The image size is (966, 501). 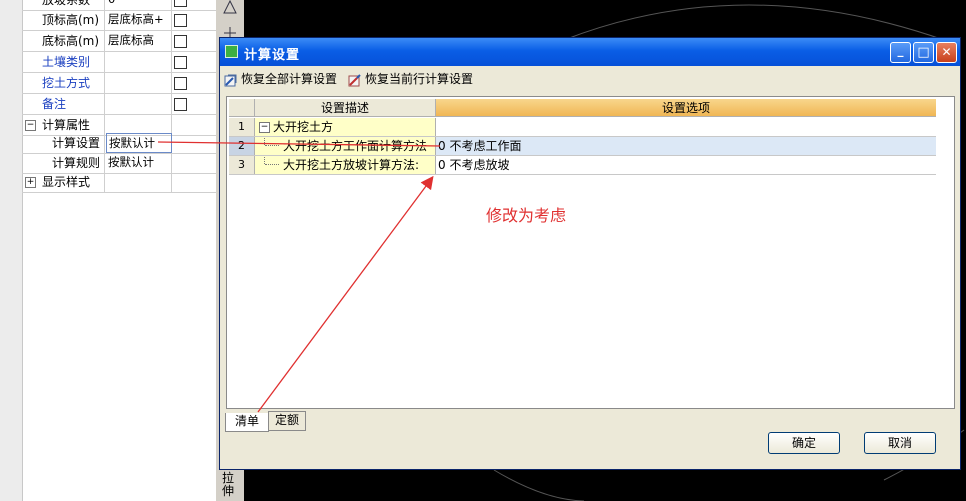 I want to click on grid-row: 3 大开挖土方放坡计算方法: 0 不考虑放坡, so click(x=582, y=165).